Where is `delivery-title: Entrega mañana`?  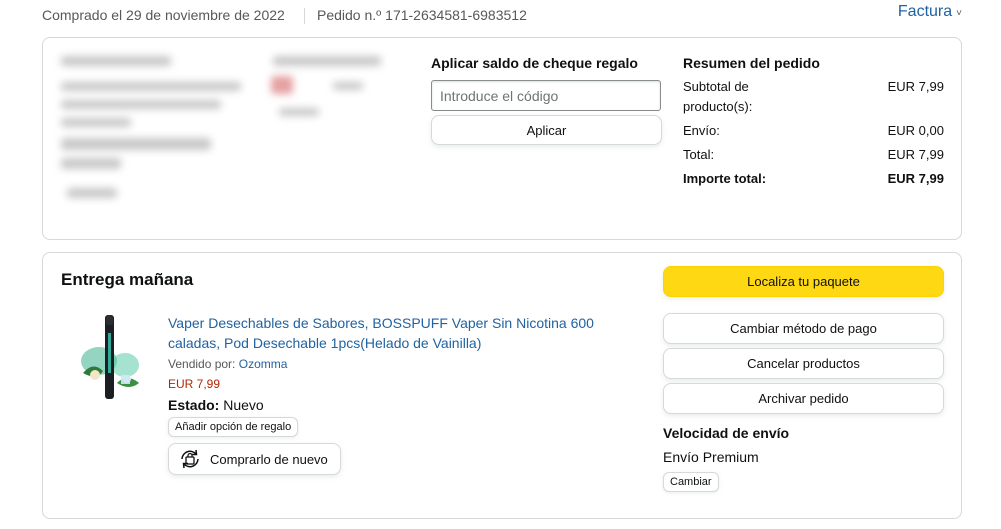 delivery-title: Entrega mañana is located at coordinates (127, 279).